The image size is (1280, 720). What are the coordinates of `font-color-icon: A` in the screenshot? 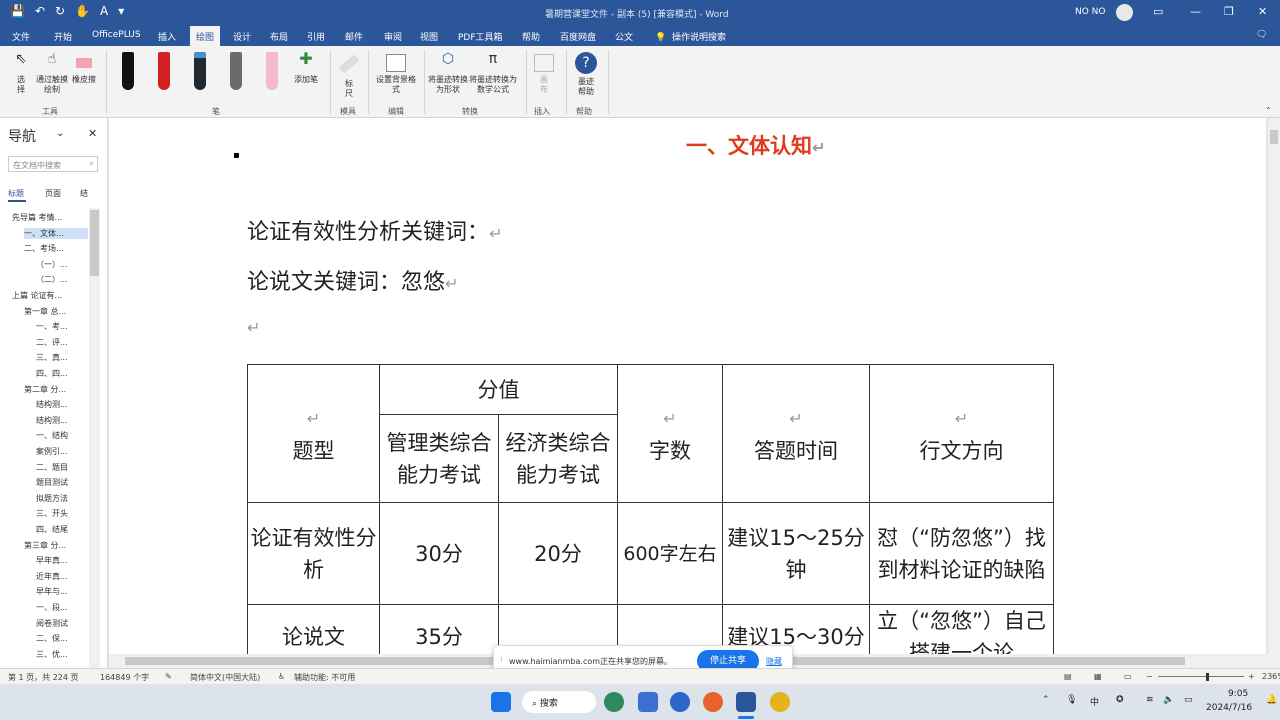 It's located at (104, 11).